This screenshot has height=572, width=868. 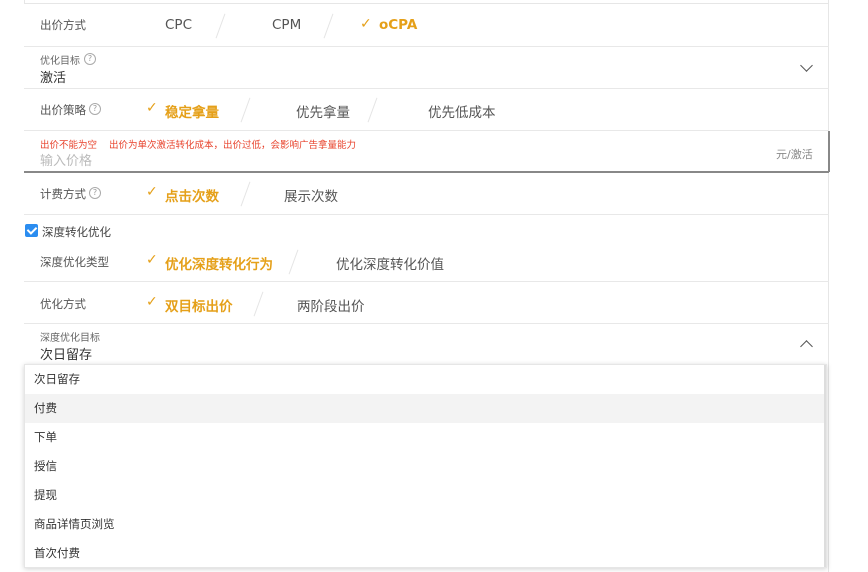 I want to click on dropdown-option: 授信, so click(x=425, y=466).